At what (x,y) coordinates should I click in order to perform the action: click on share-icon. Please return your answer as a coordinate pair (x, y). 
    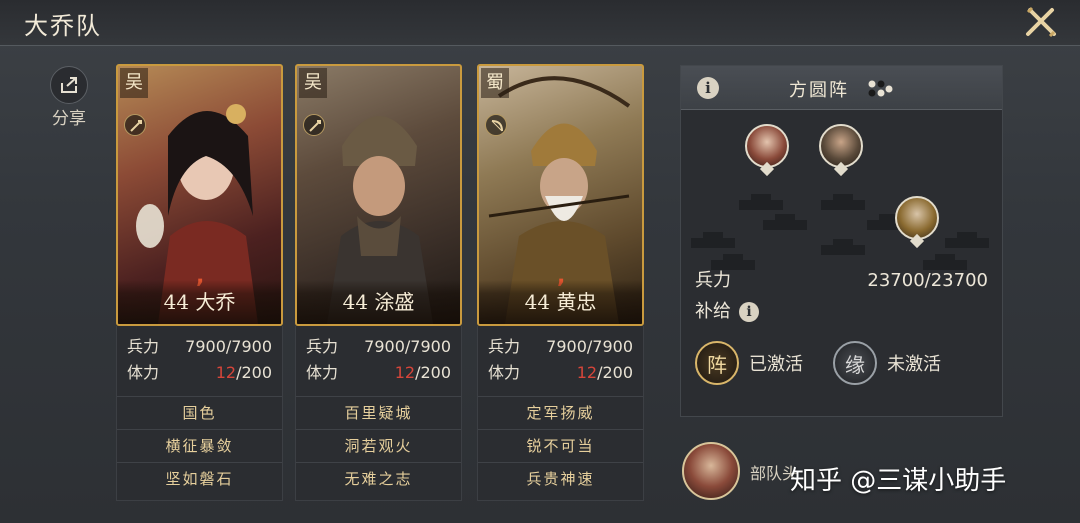
    Looking at the image, I should click on (69, 85).